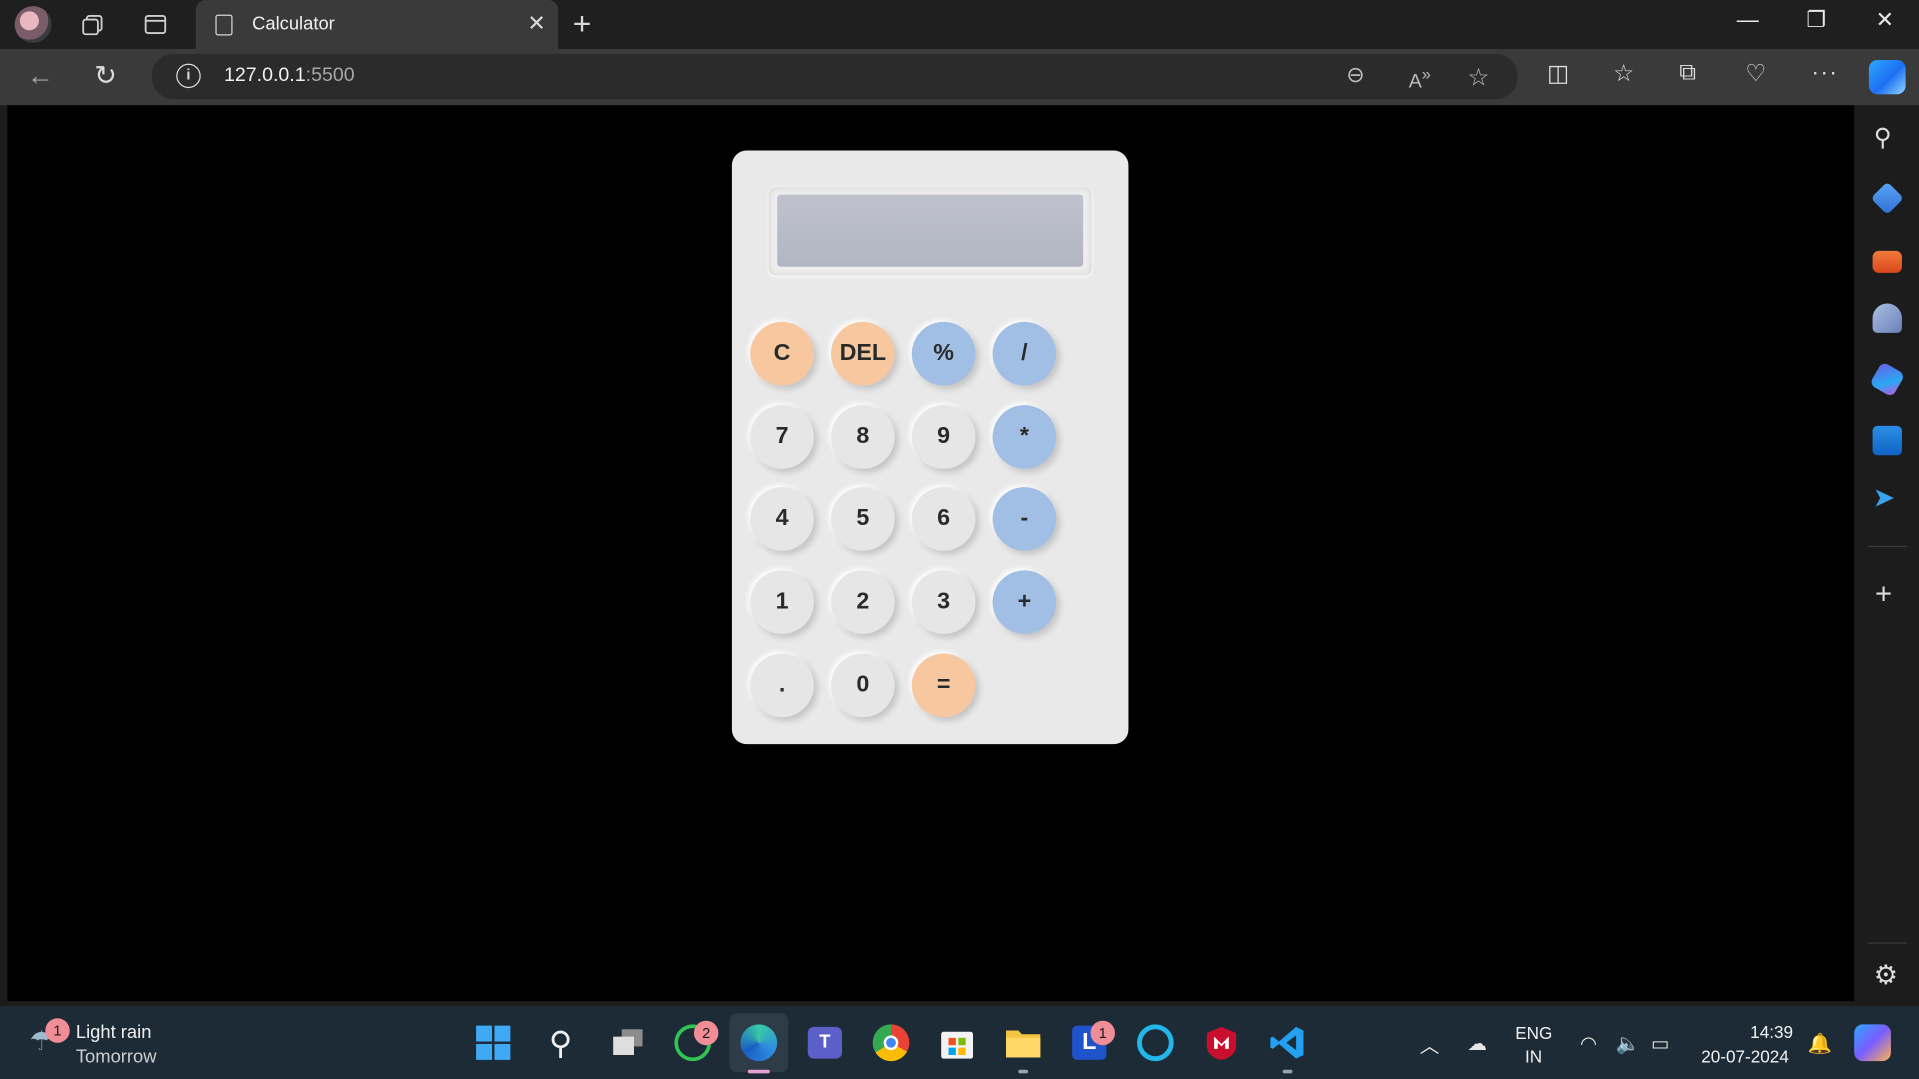  What do you see at coordinates (1824, 73) in the screenshot?
I see `more-icon: ···` at bounding box center [1824, 73].